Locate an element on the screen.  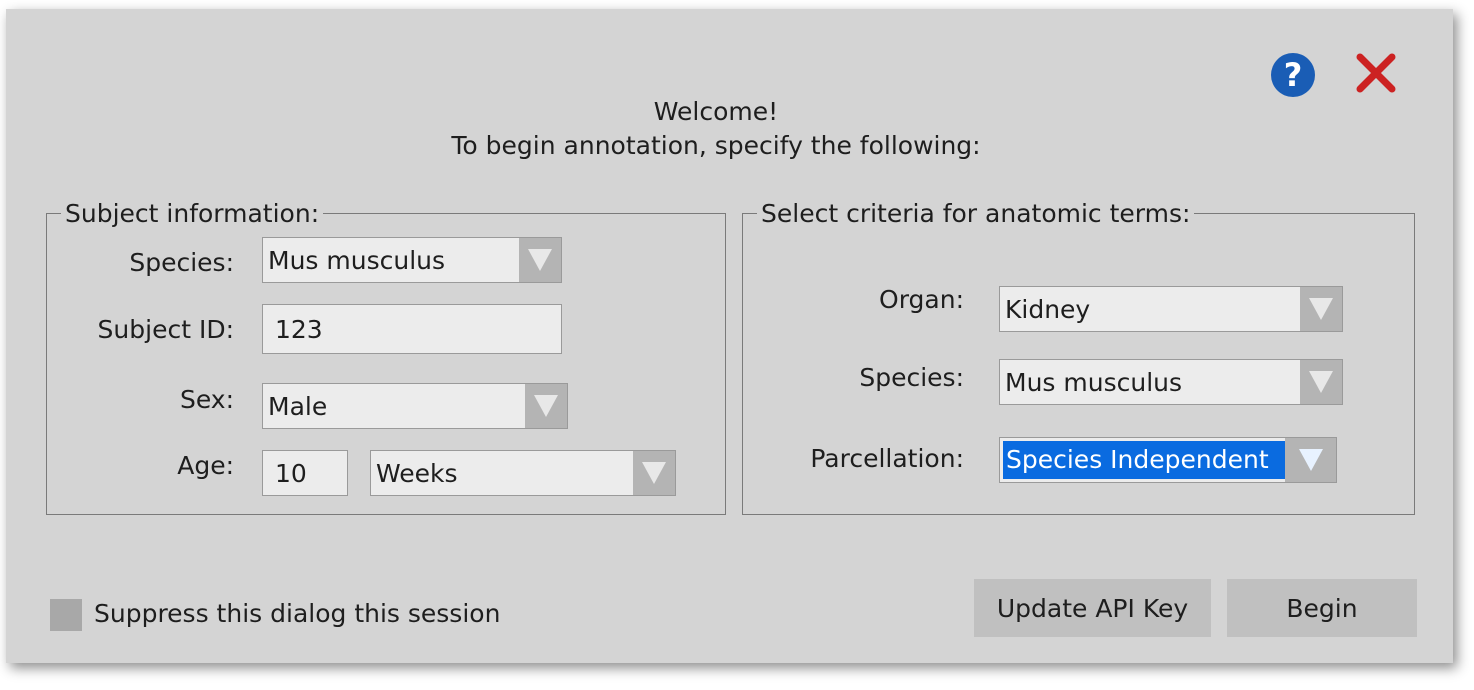
organ-dropdown: Kidney is located at coordinates (1171, 309).